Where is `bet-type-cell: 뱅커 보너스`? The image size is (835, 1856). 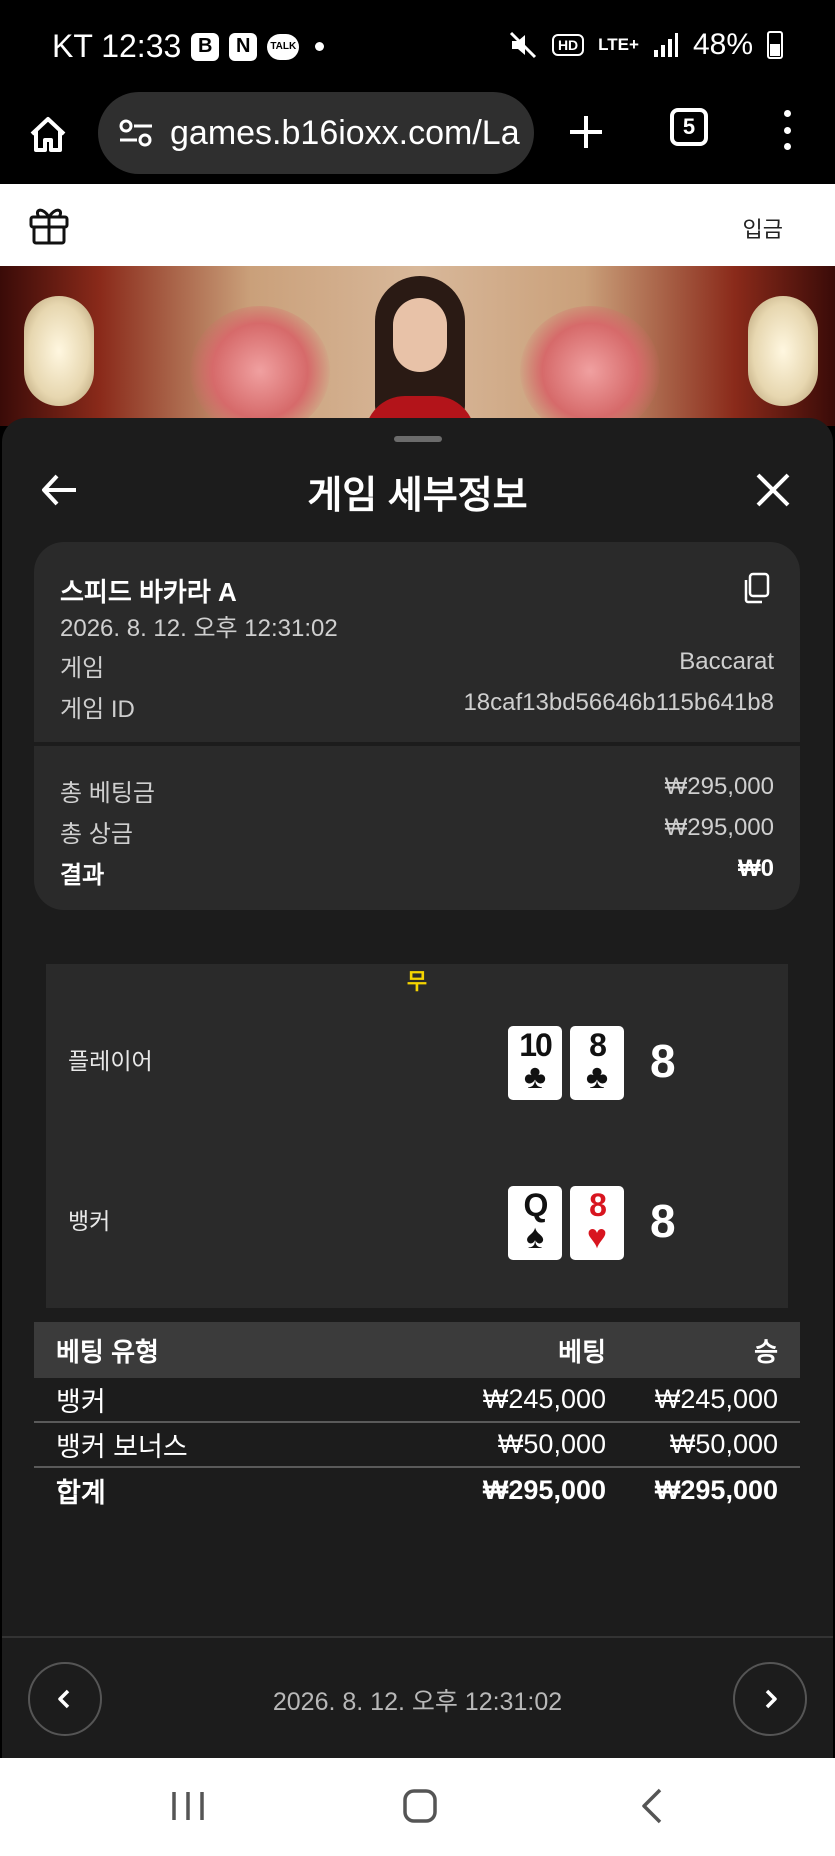 bet-type-cell: 뱅커 보너스 is located at coordinates (122, 1447).